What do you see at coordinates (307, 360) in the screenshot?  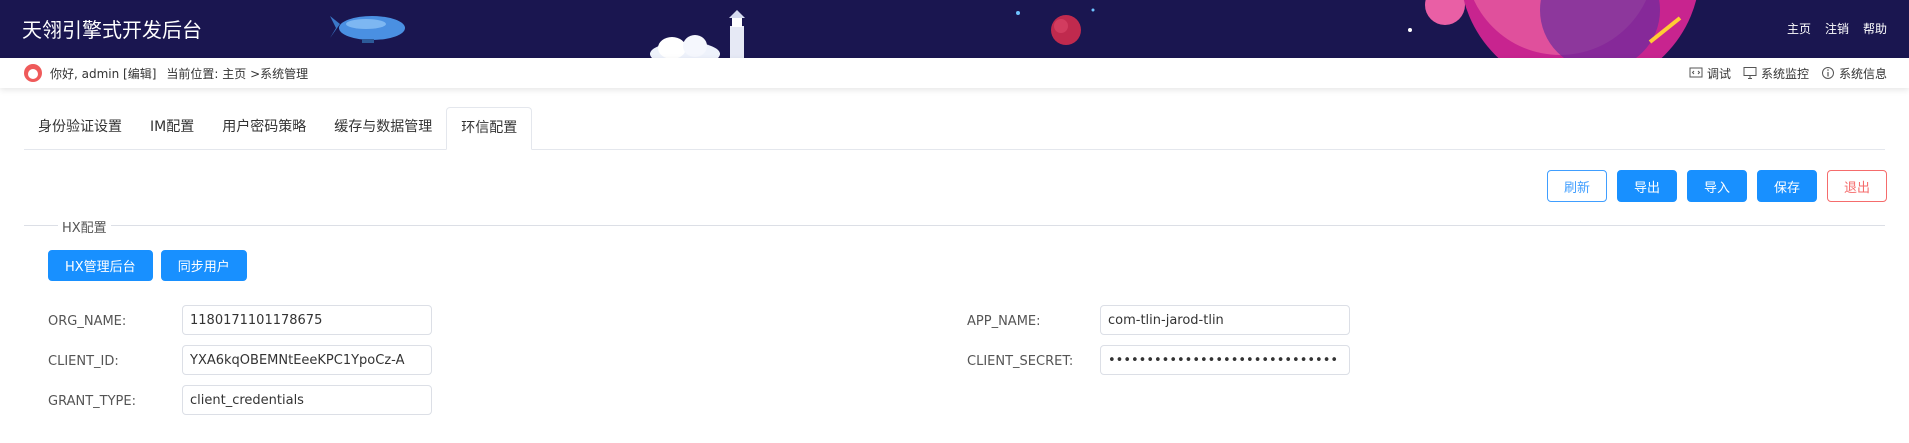 I see `client-id-input` at bounding box center [307, 360].